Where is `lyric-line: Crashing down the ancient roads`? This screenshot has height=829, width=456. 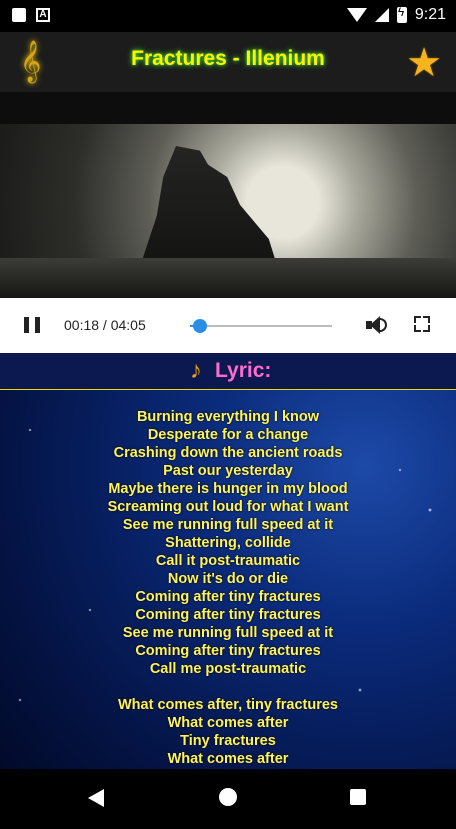 lyric-line: Crashing down the ancient roads is located at coordinates (228, 453).